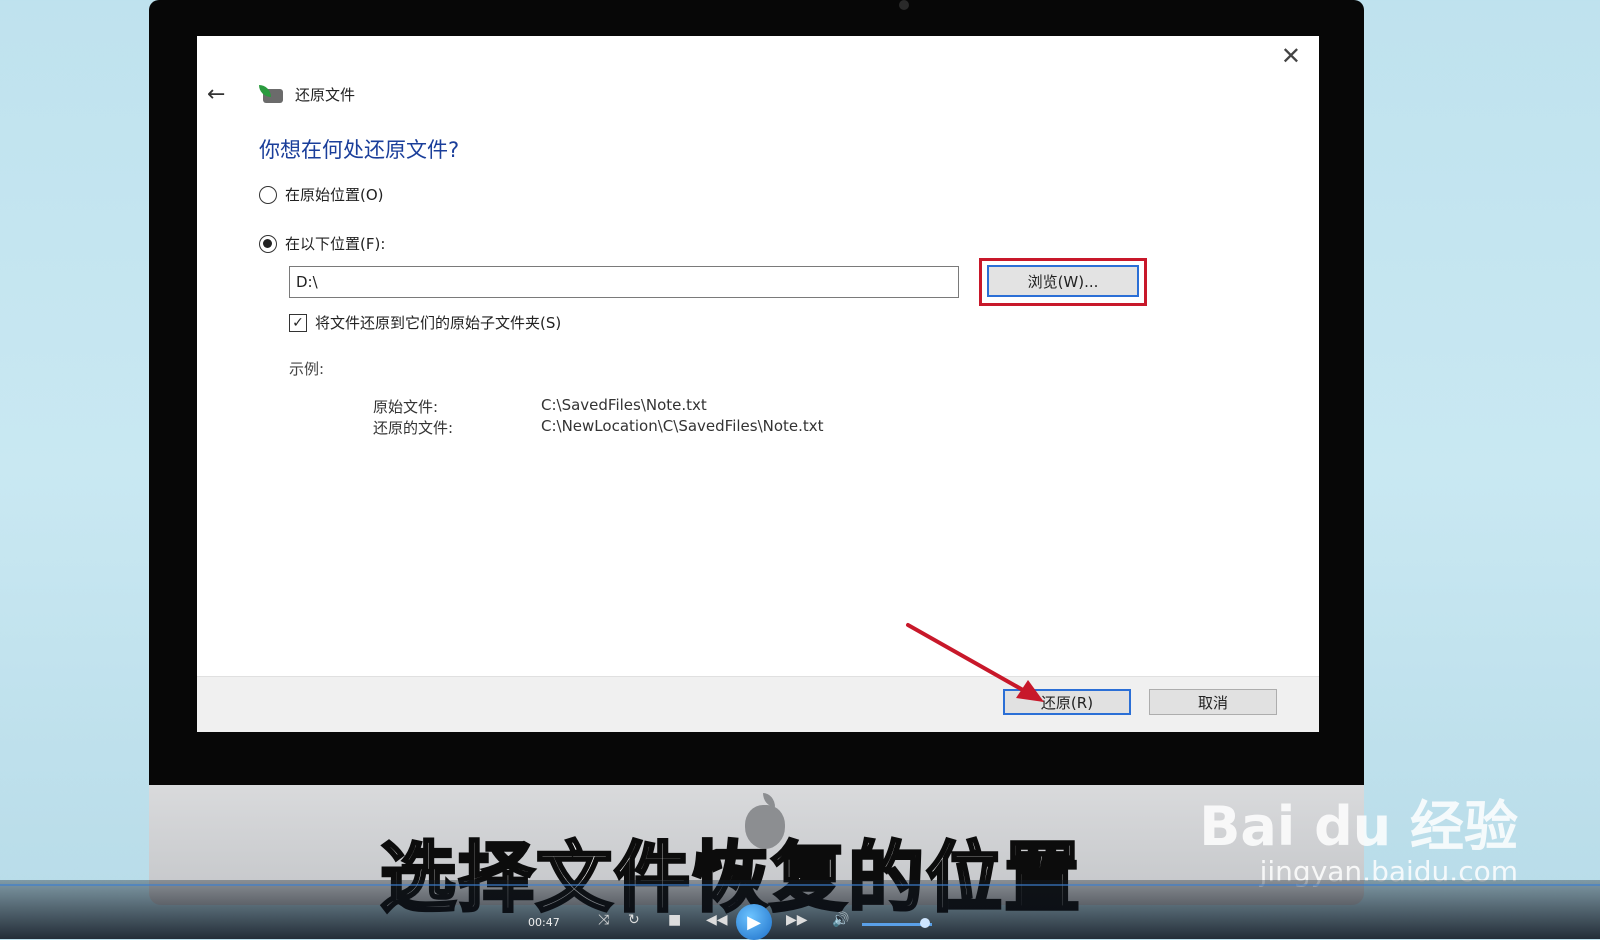  I want to click on dialog-heading: 你想在何处还原文件?, so click(359, 150).